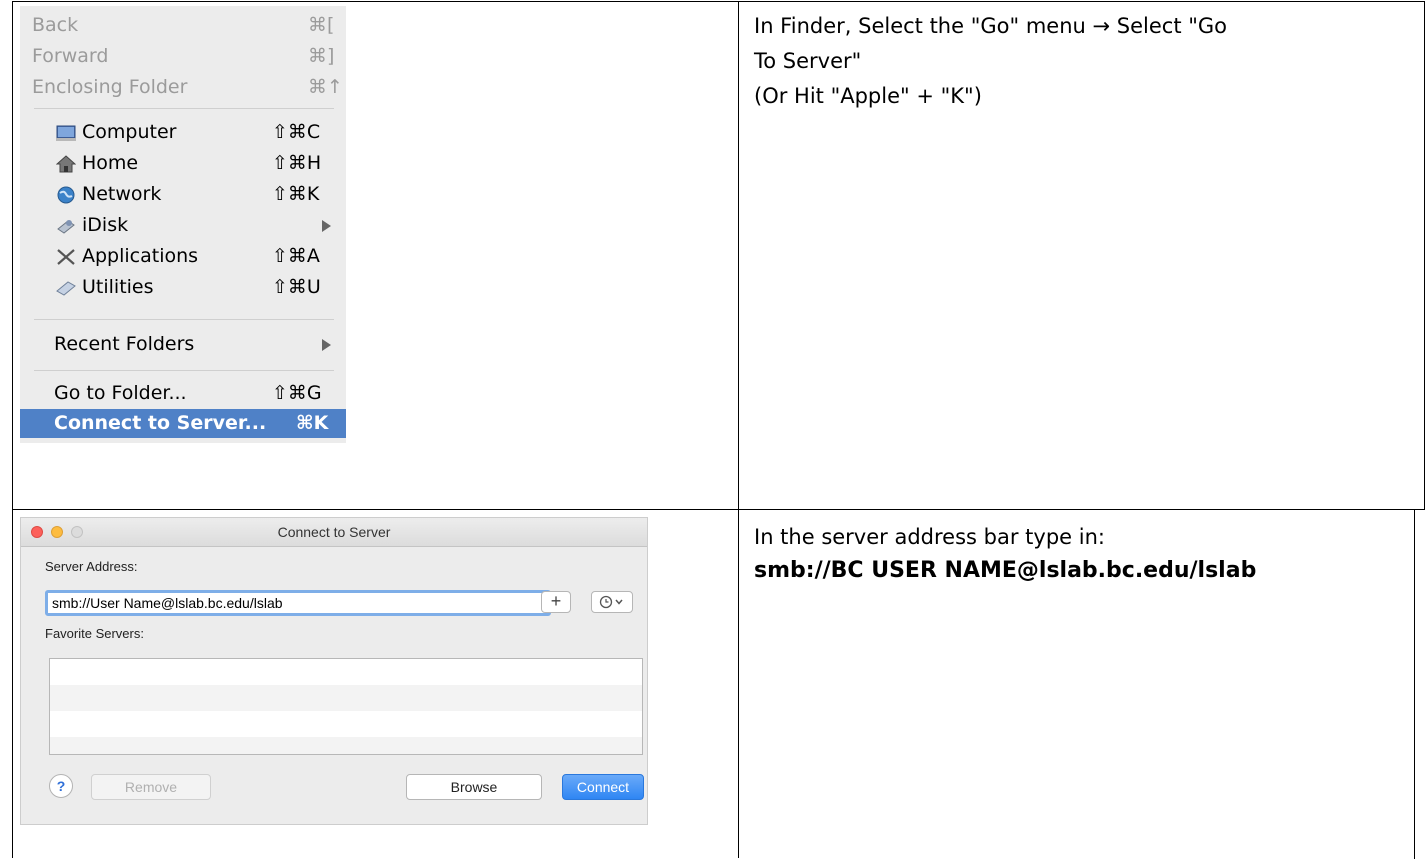  What do you see at coordinates (129, 132) in the screenshot?
I see `menu-item-label: Computer` at bounding box center [129, 132].